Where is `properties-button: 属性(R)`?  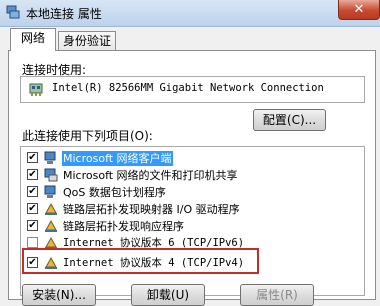 properties-button: 属性(R) is located at coordinates (277, 295).